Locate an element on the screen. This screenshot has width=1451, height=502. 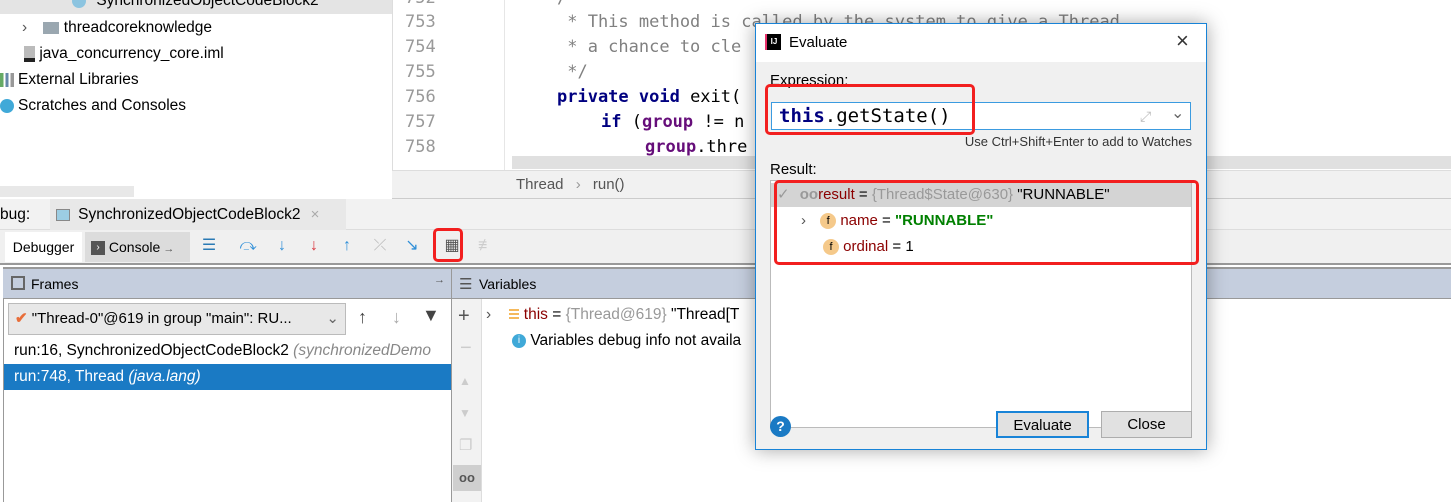
debug-tab-bar: bug: SynchronizedObjectCodeBlock2 × is located at coordinates (725, 214).